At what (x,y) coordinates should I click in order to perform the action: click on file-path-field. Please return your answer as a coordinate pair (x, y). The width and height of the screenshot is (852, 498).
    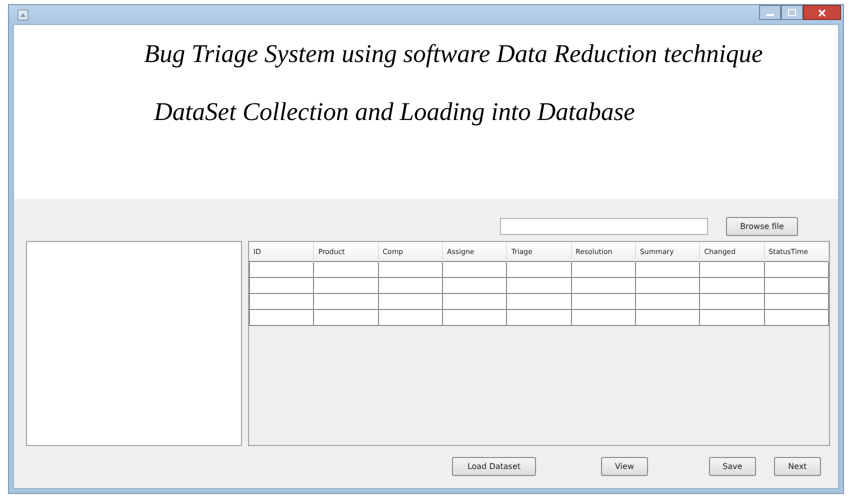
    Looking at the image, I should click on (604, 226).